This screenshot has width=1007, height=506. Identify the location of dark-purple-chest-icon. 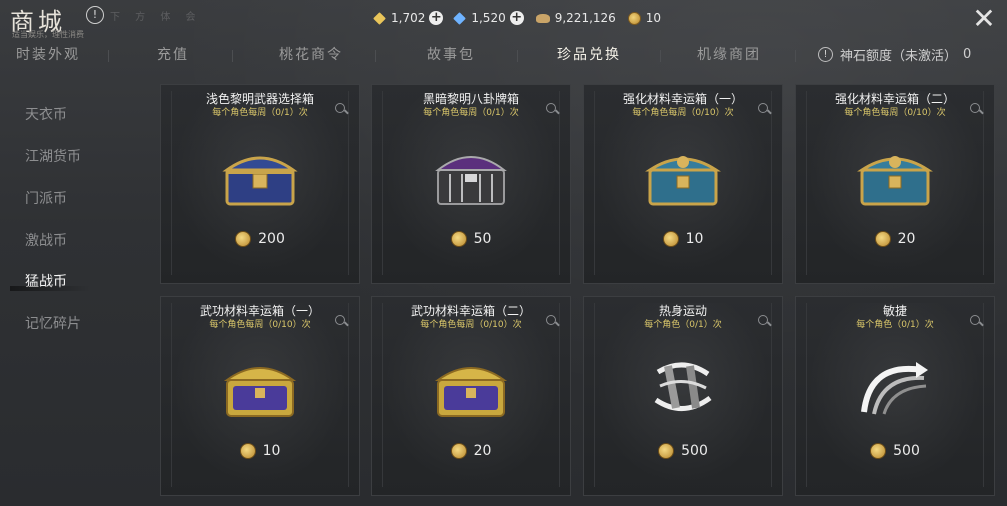
(471, 180).